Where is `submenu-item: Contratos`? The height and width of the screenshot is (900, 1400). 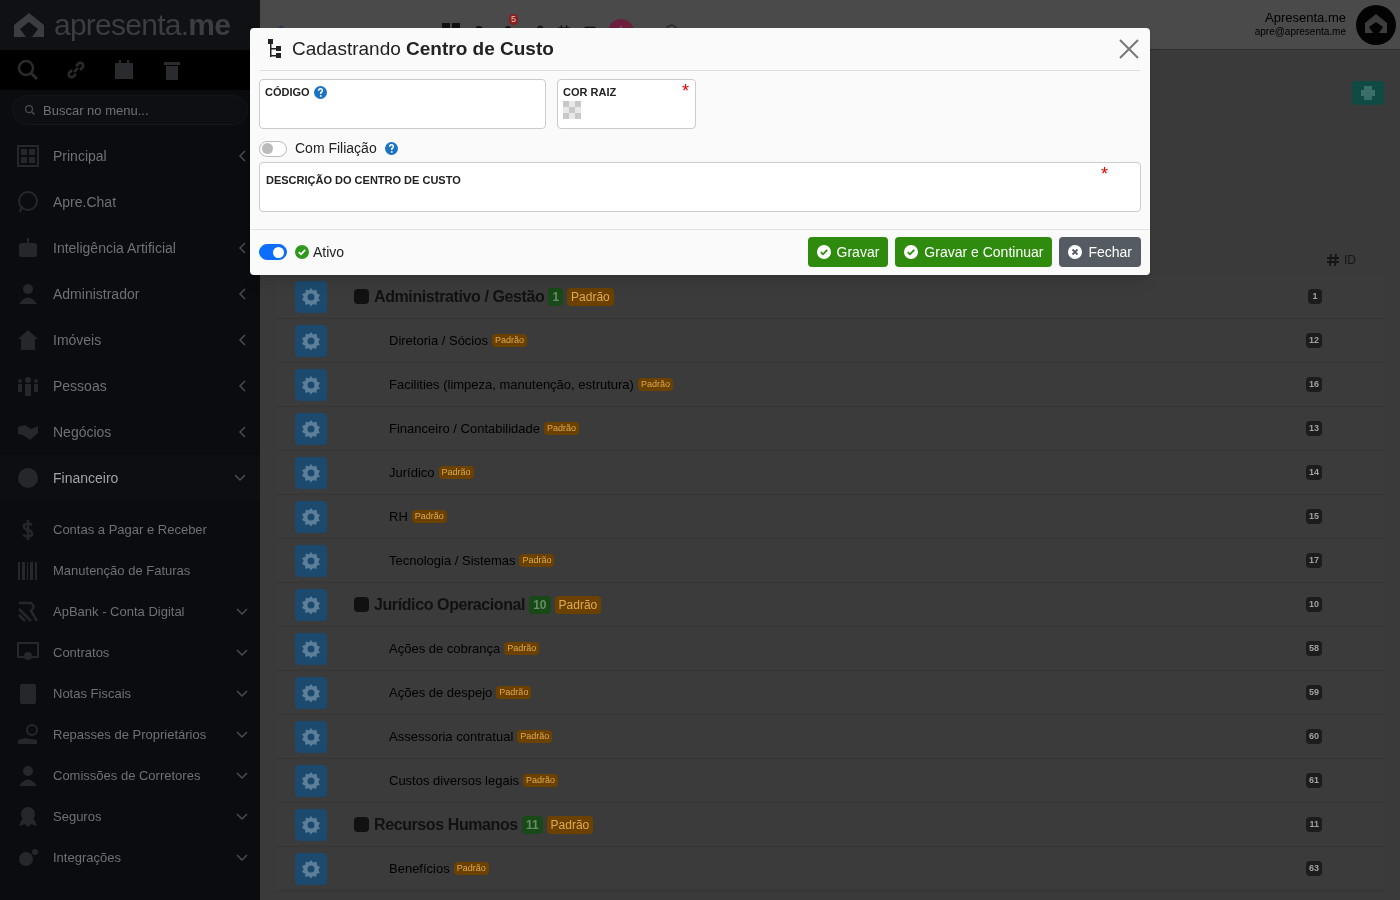
submenu-item: Contratos is located at coordinates (130, 652).